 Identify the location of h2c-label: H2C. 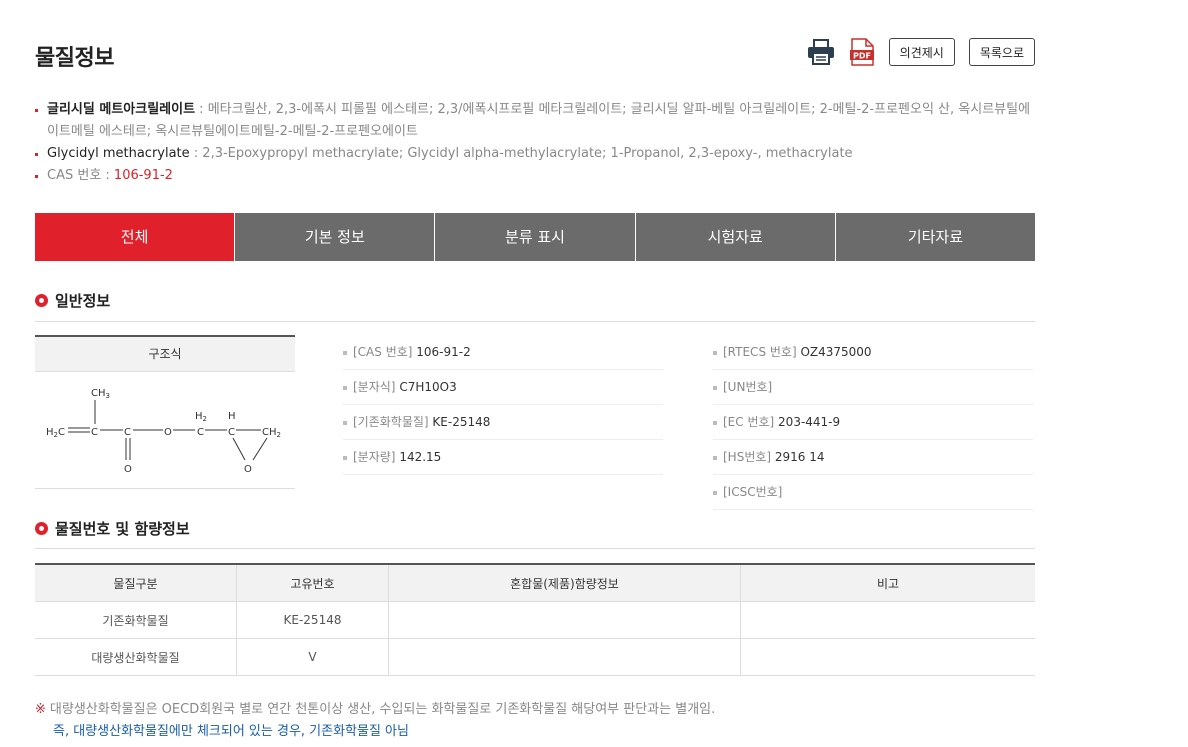
(55, 433).